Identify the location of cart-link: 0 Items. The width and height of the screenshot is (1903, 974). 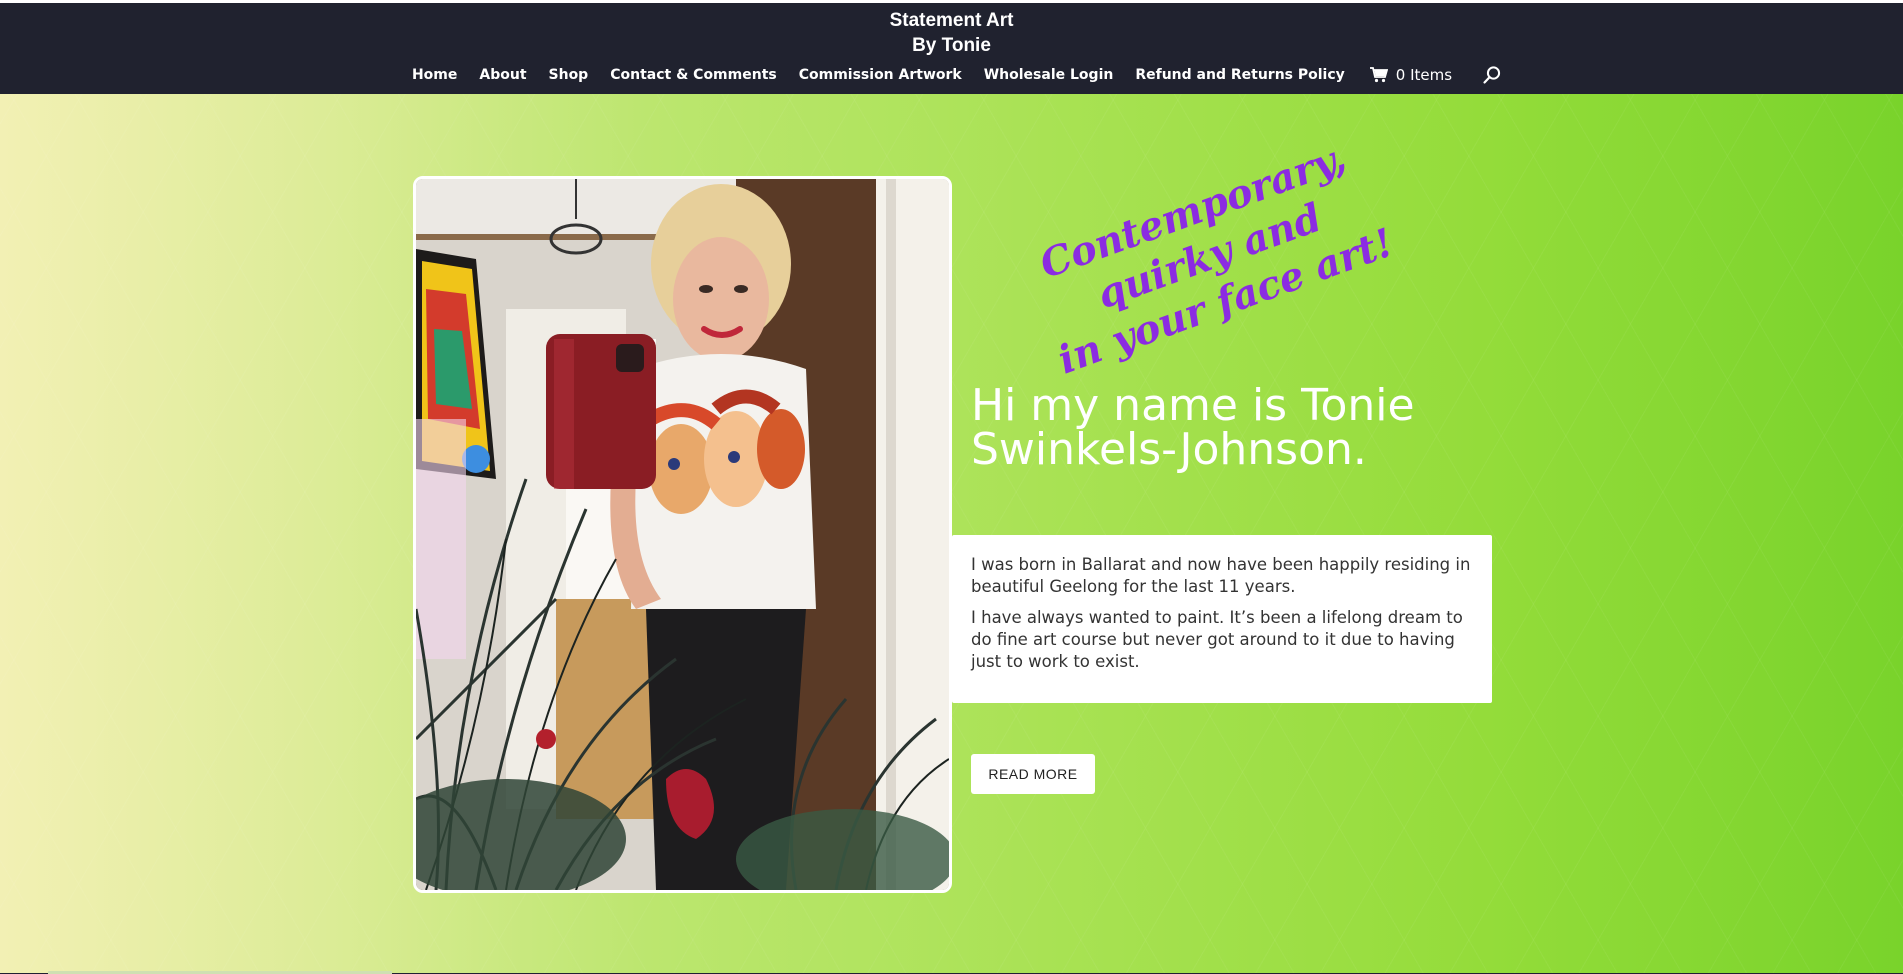
(1411, 75).